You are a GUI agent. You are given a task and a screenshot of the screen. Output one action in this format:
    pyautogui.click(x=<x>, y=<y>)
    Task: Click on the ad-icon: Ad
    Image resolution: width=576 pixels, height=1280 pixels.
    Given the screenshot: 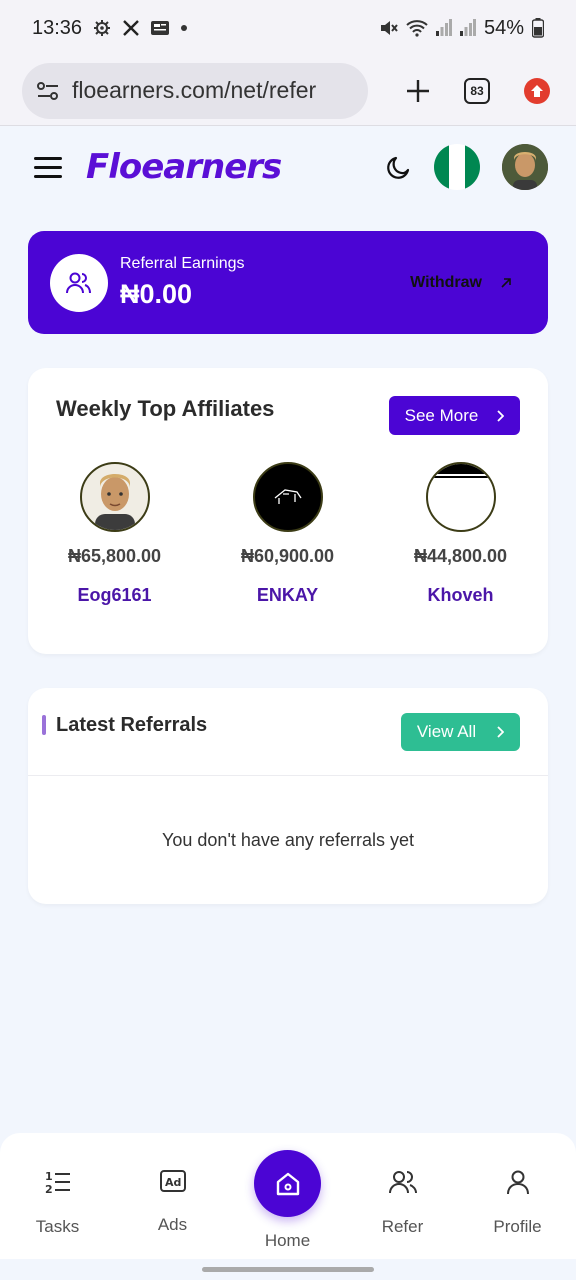 What is the action you would take?
    pyautogui.click(x=172, y=1181)
    